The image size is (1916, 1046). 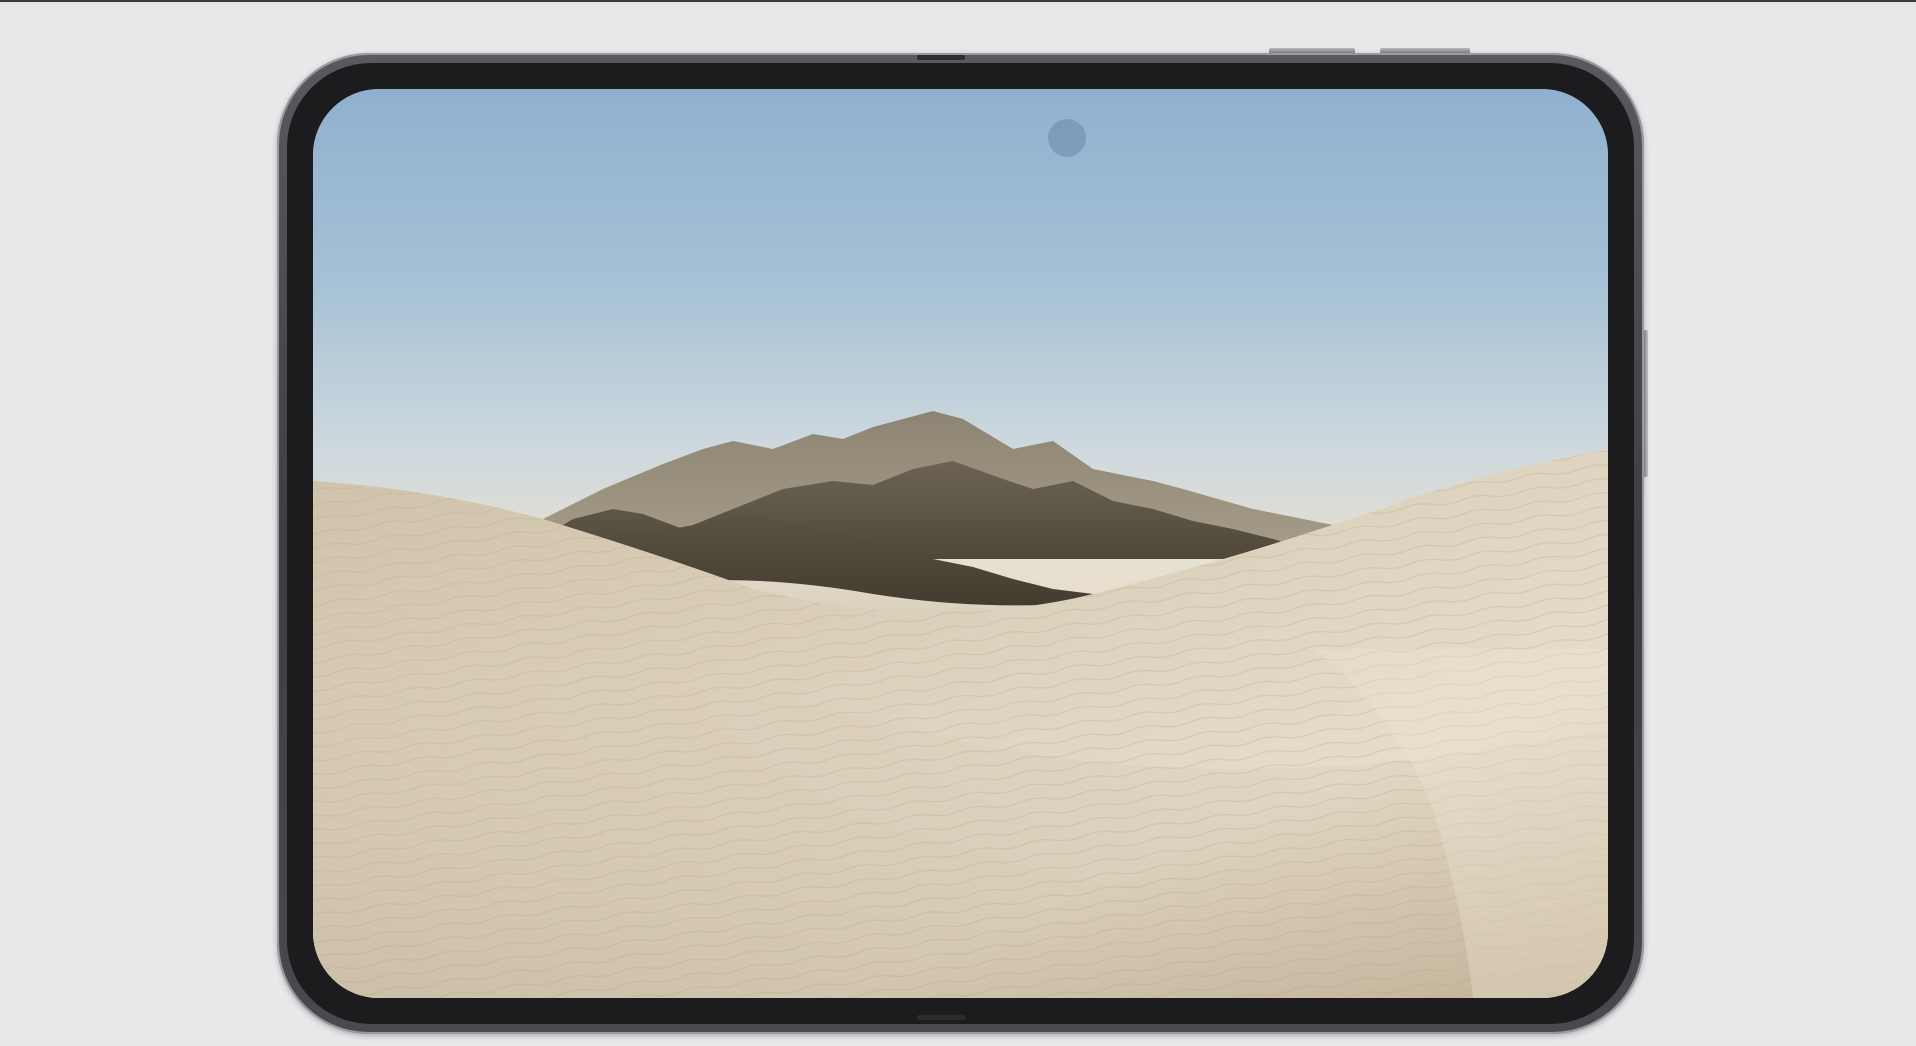 What do you see at coordinates (1067, 138) in the screenshot?
I see `front-camera` at bounding box center [1067, 138].